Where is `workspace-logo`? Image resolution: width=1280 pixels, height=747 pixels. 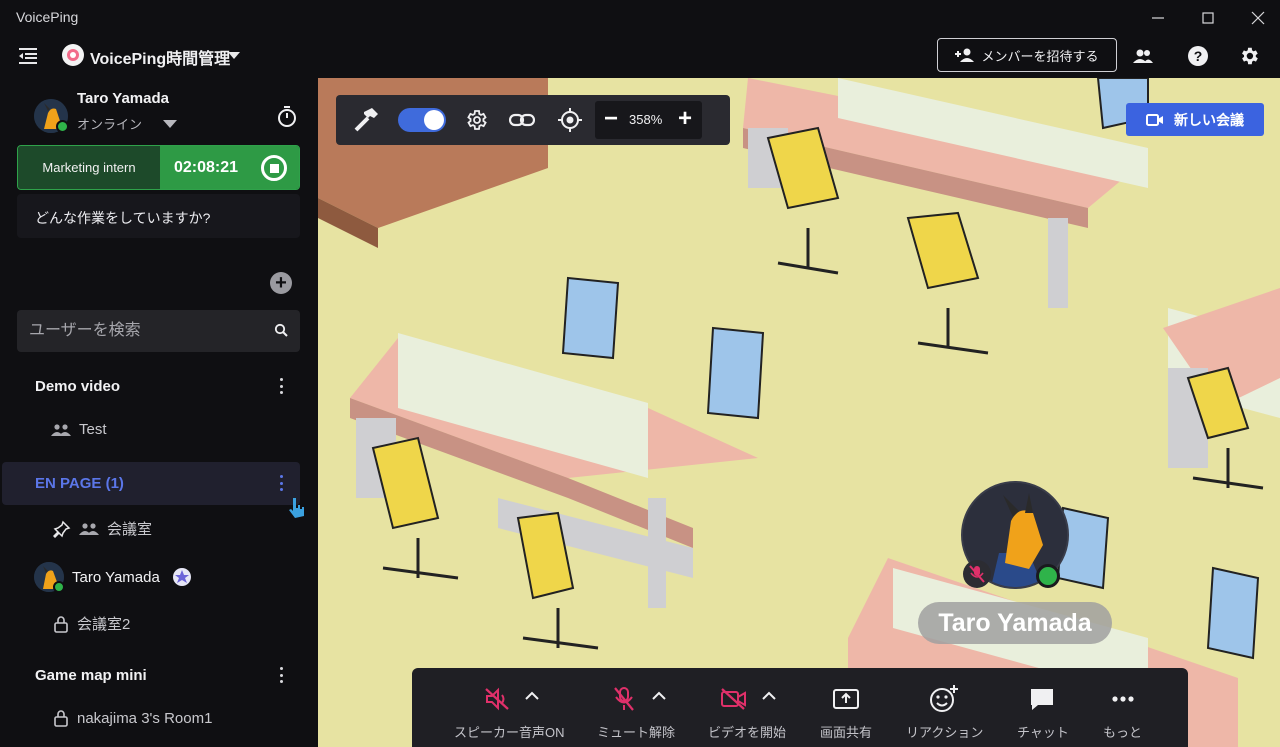 workspace-logo is located at coordinates (73, 55).